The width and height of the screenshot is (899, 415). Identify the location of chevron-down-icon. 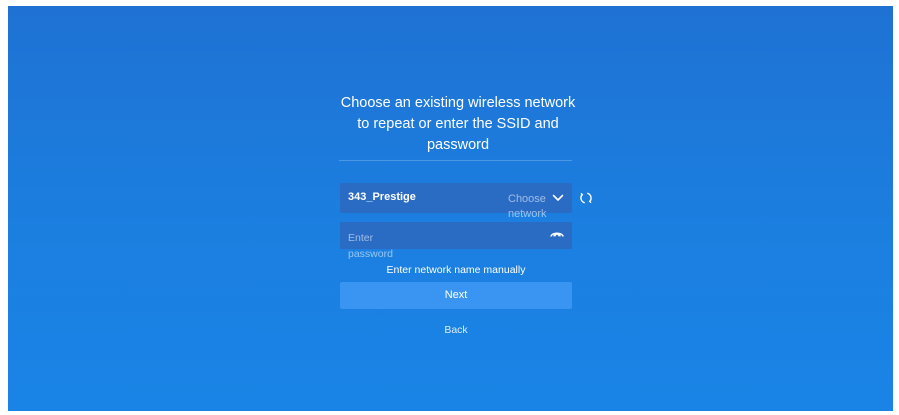
(558, 198).